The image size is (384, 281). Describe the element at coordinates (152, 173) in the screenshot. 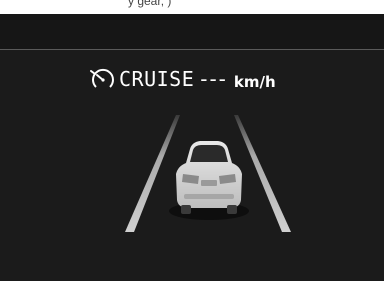

I see `lane-line-left` at that location.